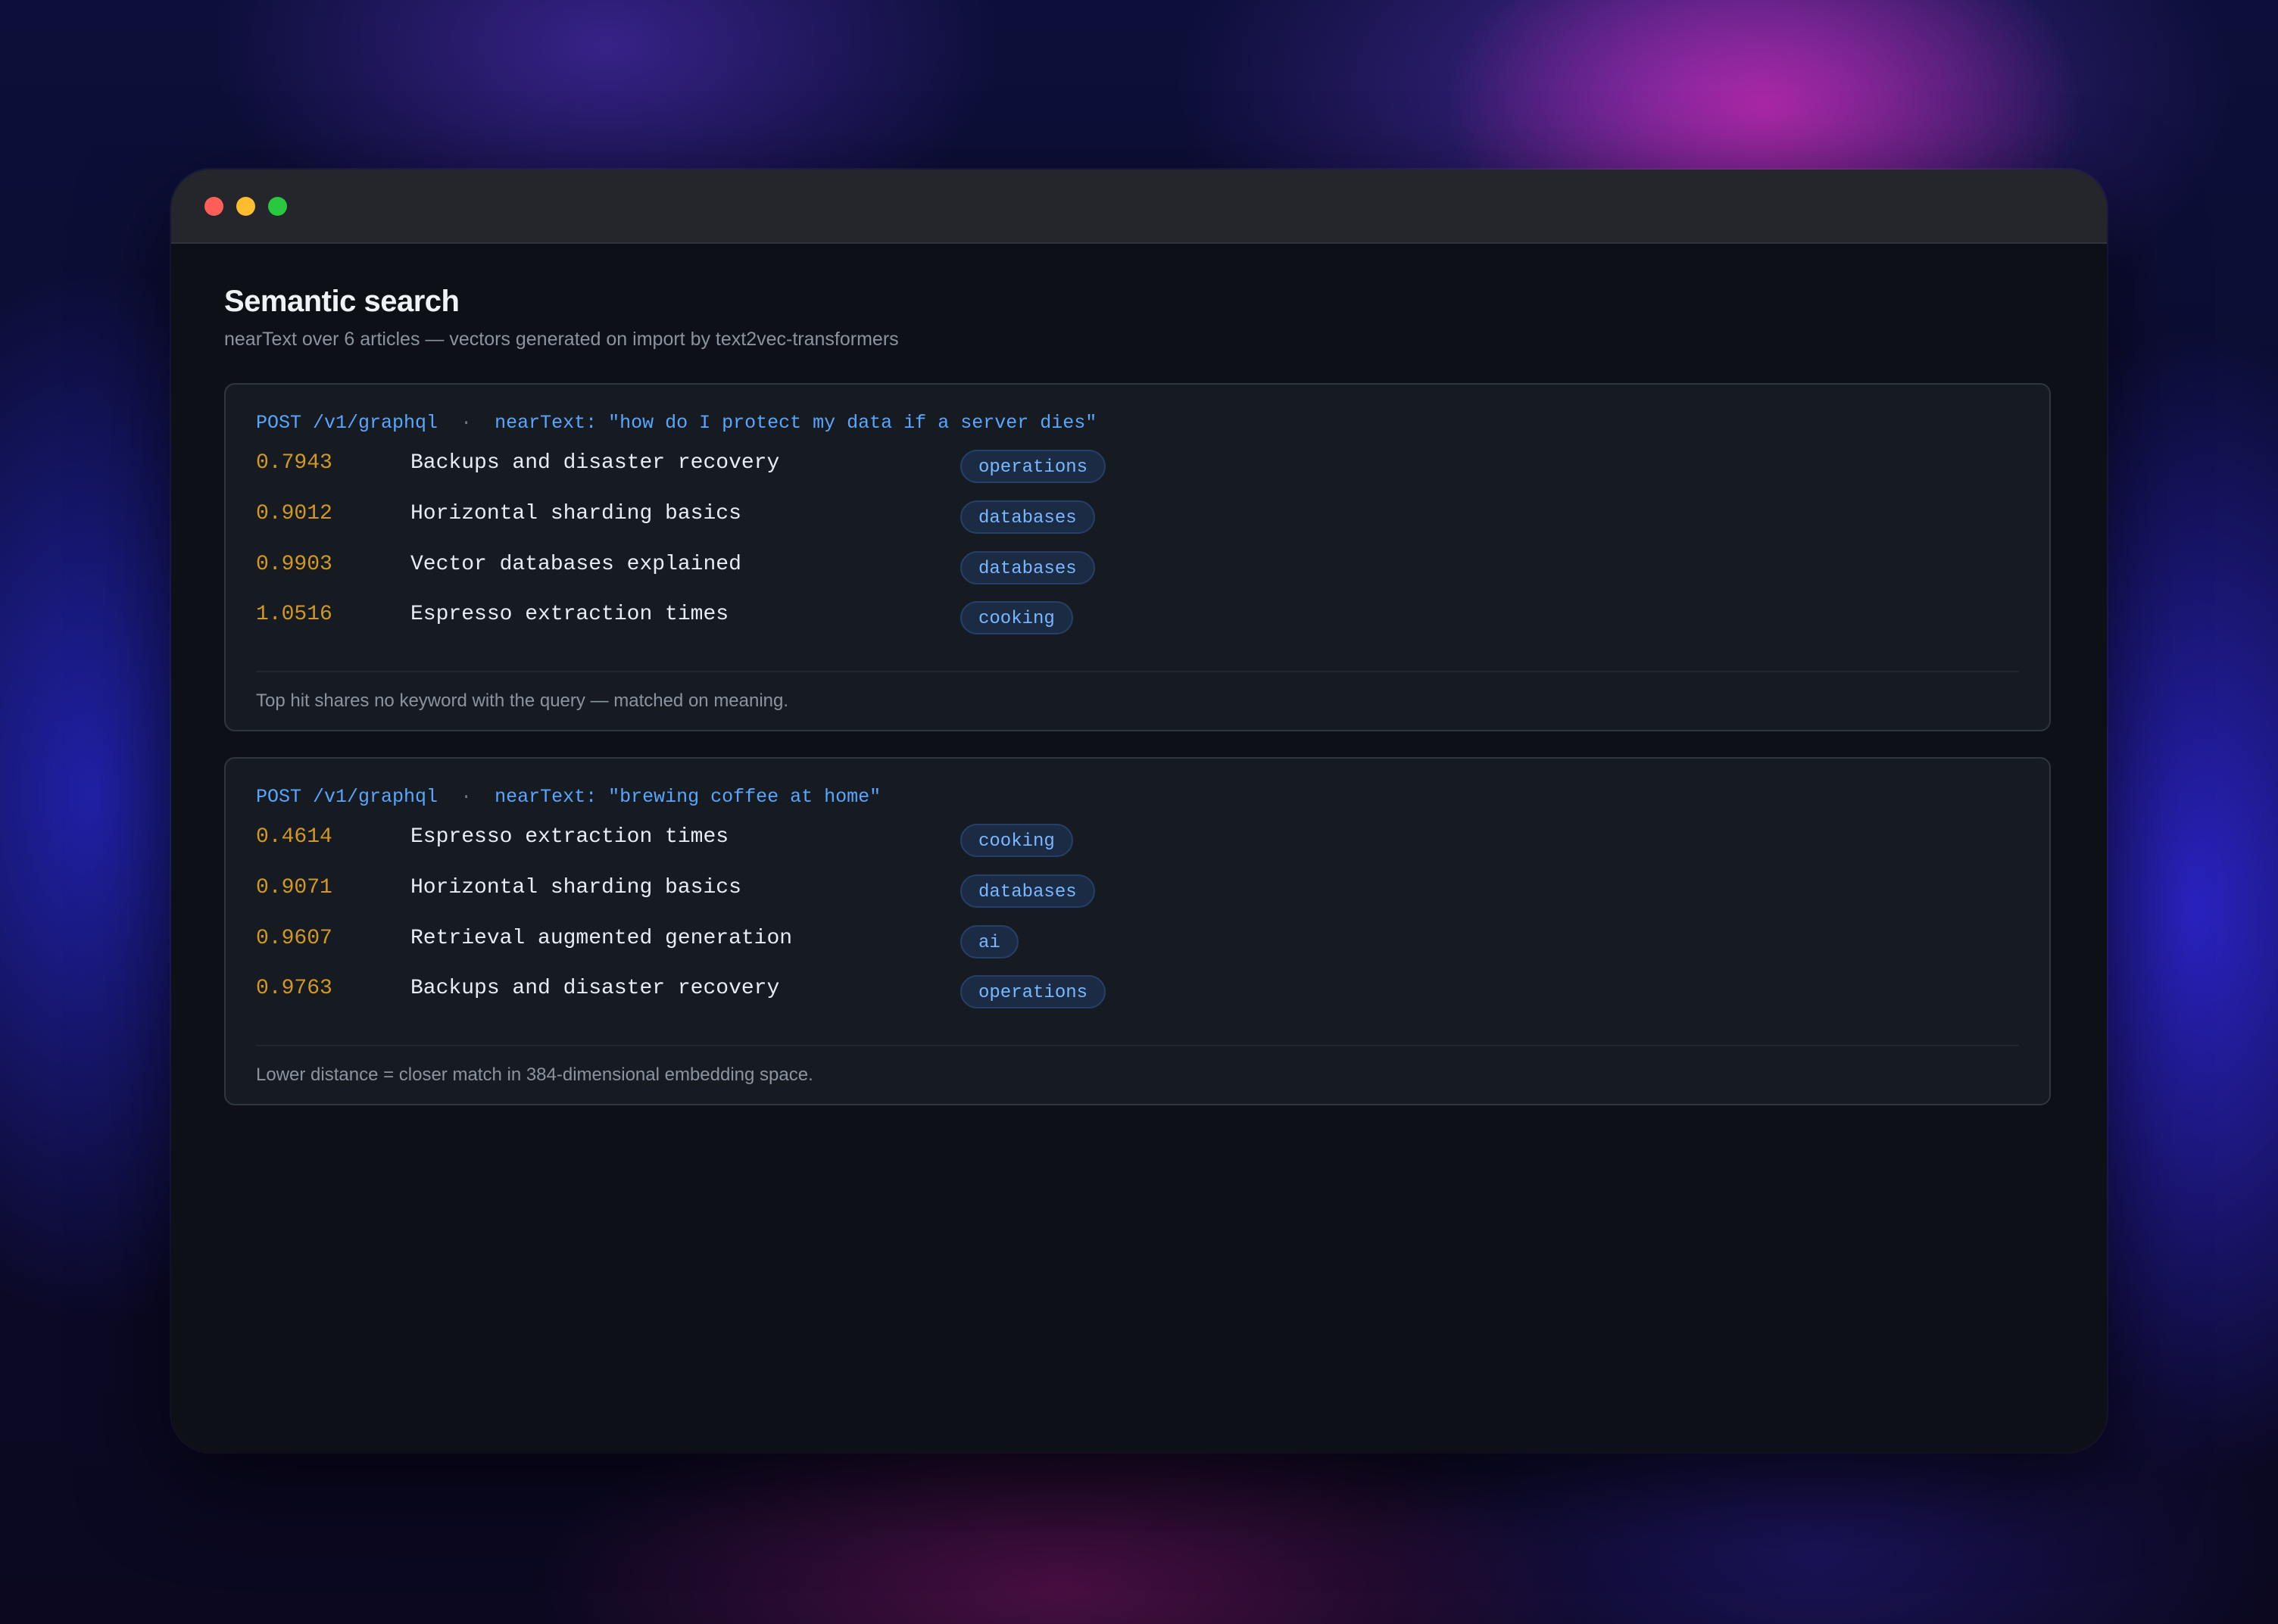  What do you see at coordinates (294, 938) in the screenshot?
I see `distance-score: 0.9607` at bounding box center [294, 938].